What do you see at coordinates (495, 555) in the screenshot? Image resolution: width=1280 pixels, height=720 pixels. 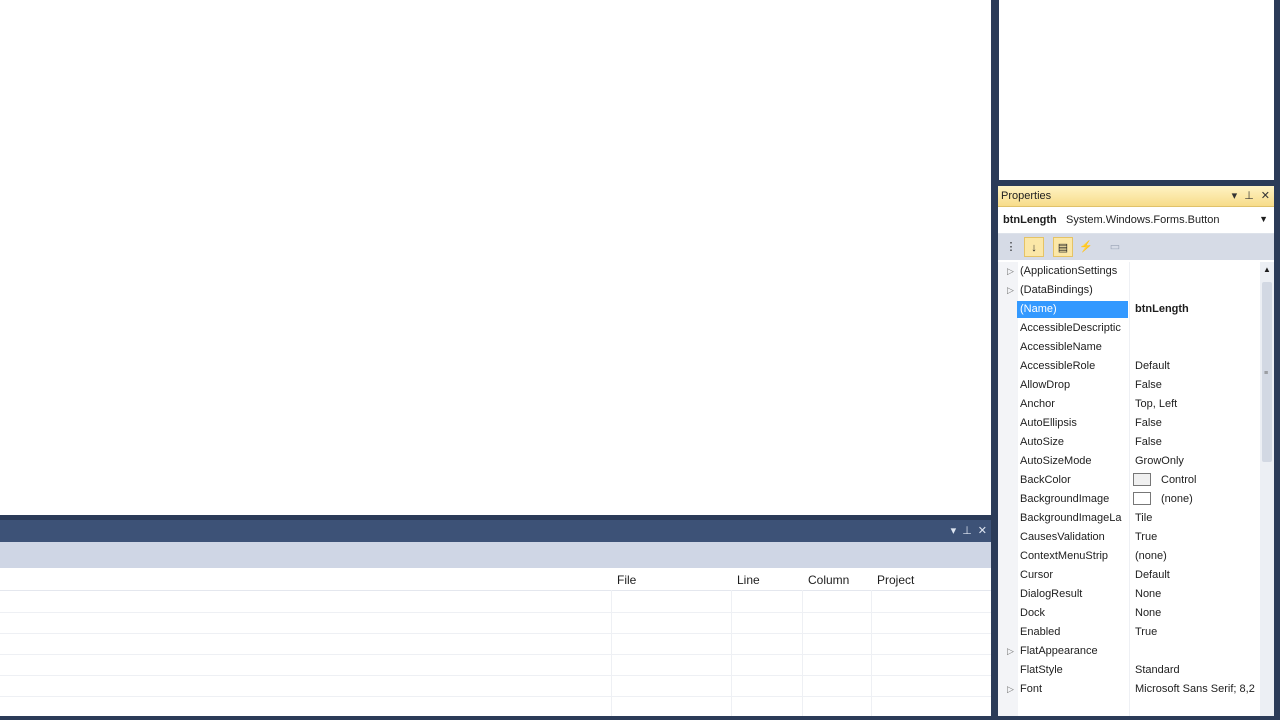 I see `error-list-toolbar` at bounding box center [495, 555].